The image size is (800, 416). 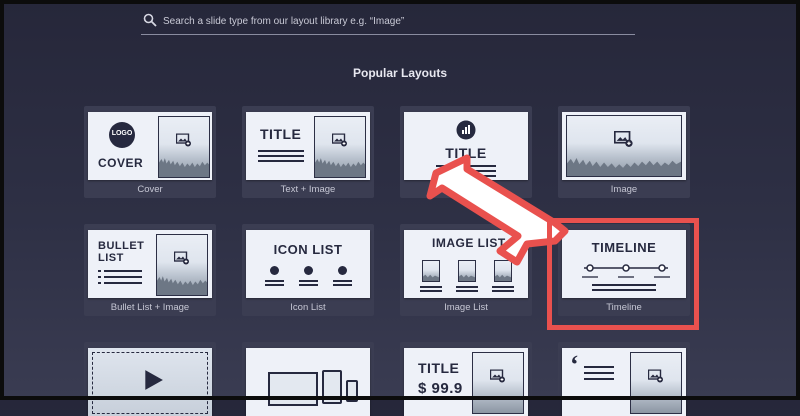 What do you see at coordinates (497, 210) in the screenshot?
I see `pointer-arrow-icon` at bounding box center [497, 210].